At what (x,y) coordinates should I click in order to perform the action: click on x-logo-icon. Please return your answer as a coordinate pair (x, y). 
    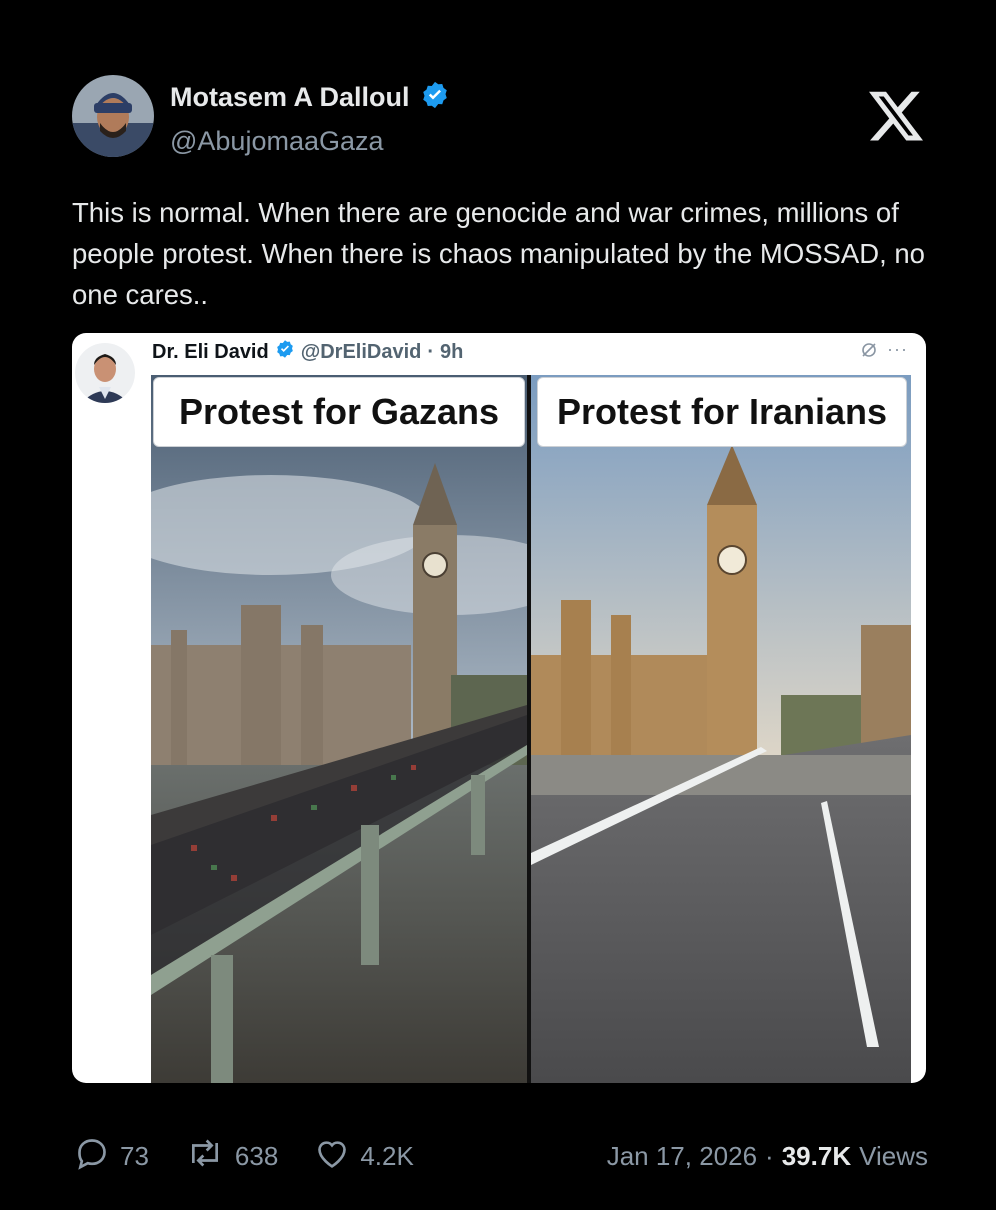
    Looking at the image, I should click on (896, 116).